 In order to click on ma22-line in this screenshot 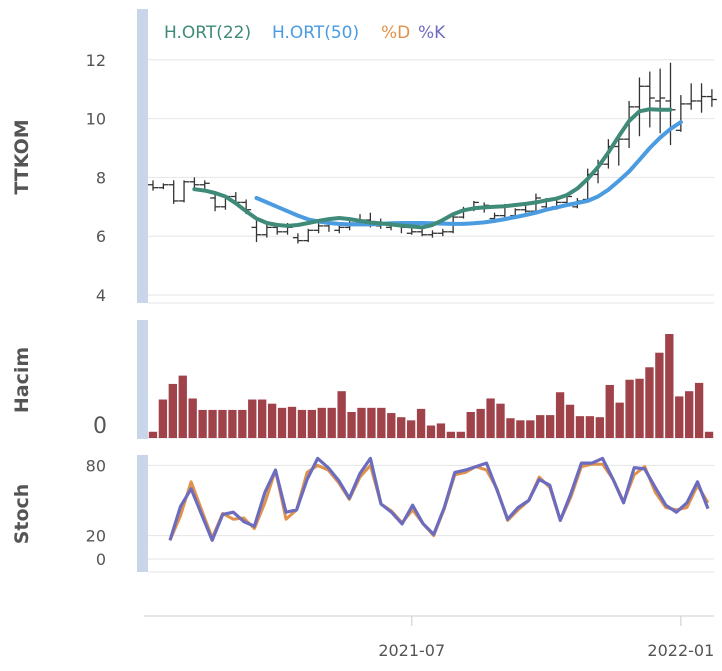, I will do `click(432, 168)`.